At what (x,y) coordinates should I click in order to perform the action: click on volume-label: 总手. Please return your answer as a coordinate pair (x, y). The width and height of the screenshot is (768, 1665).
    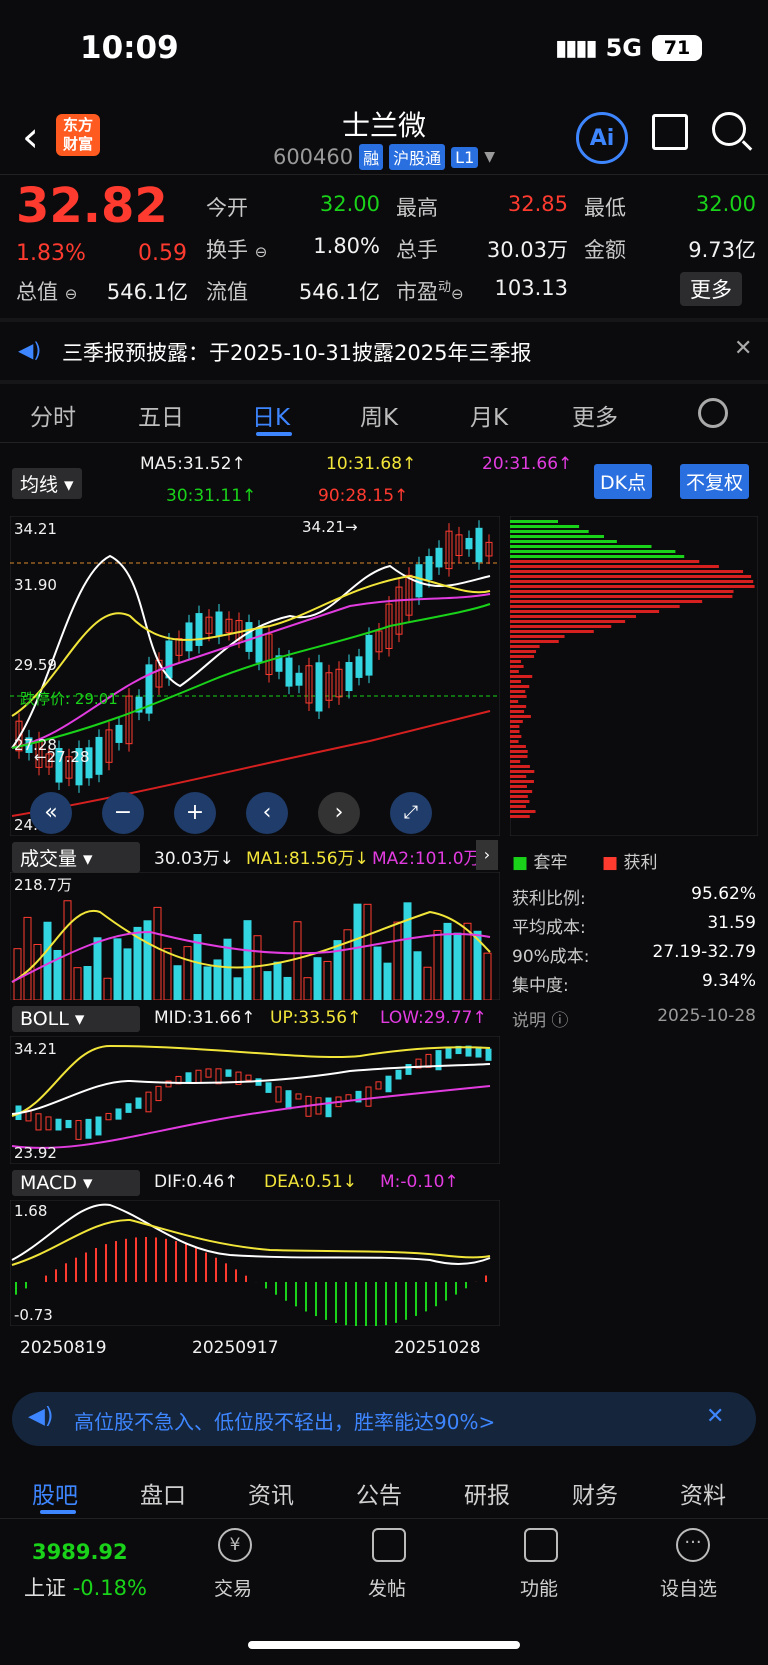
    Looking at the image, I should click on (417, 250).